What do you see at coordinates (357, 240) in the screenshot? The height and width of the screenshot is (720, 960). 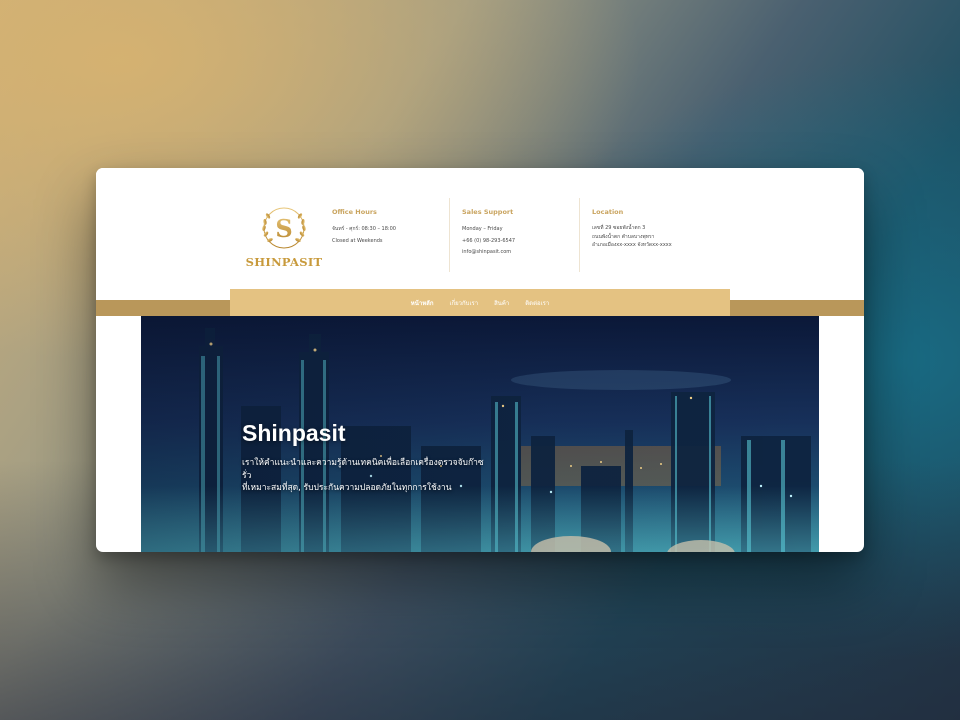 I see `office-hours-line: Closed at Weekends` at bounding box center [357, 240].